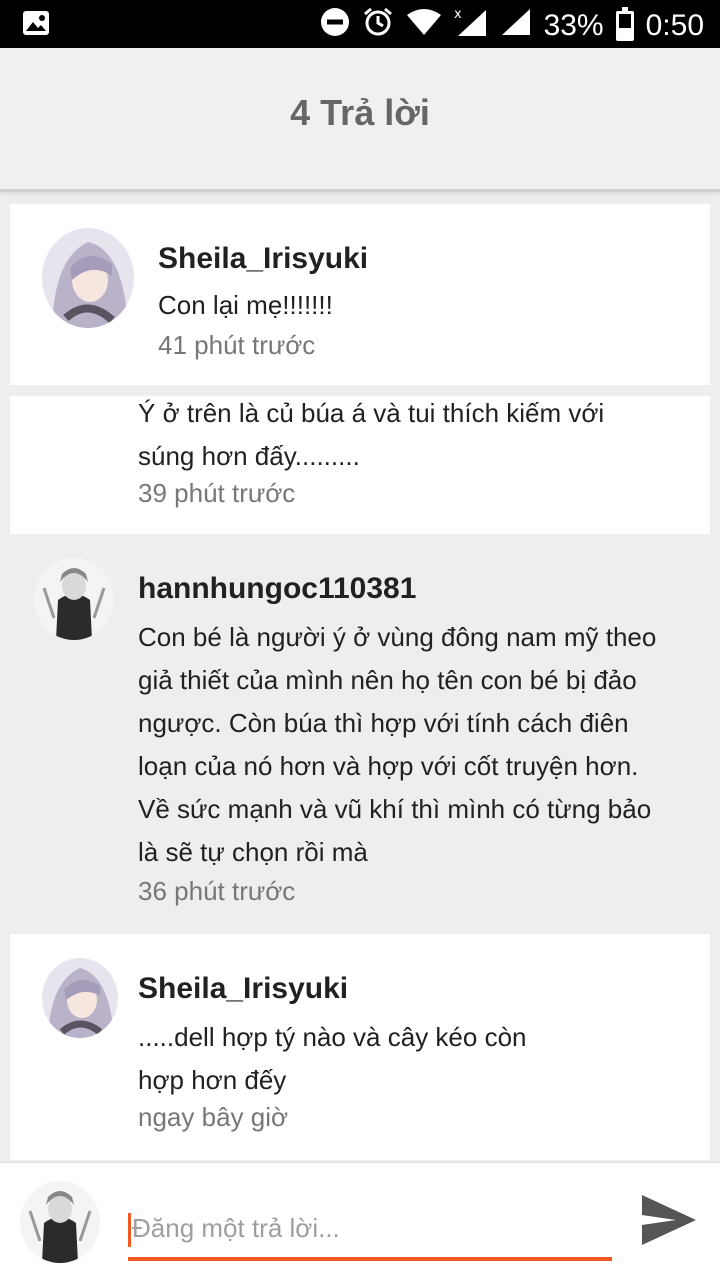  What do you see at coordinates (217, 891) in the screenshot?
I see `comment-time: 36 phút trước` at bounding box center [217, 891].